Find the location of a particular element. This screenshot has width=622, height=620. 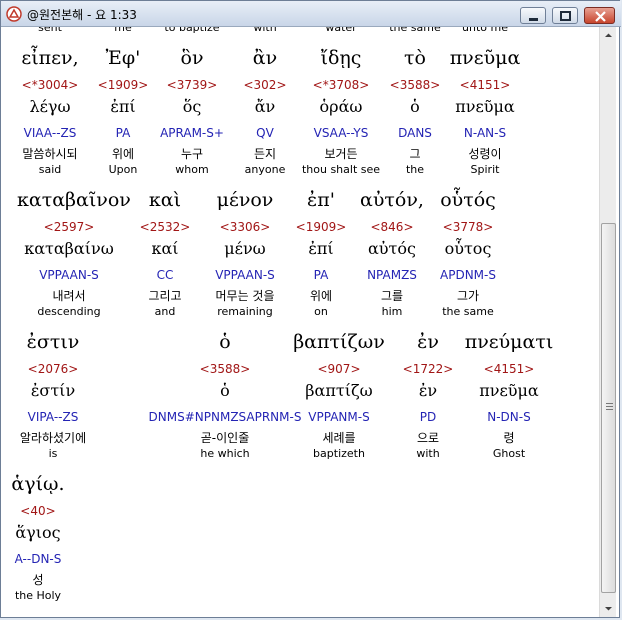

greek-lemma: ἅγιος is located at coordinates (38, 532).